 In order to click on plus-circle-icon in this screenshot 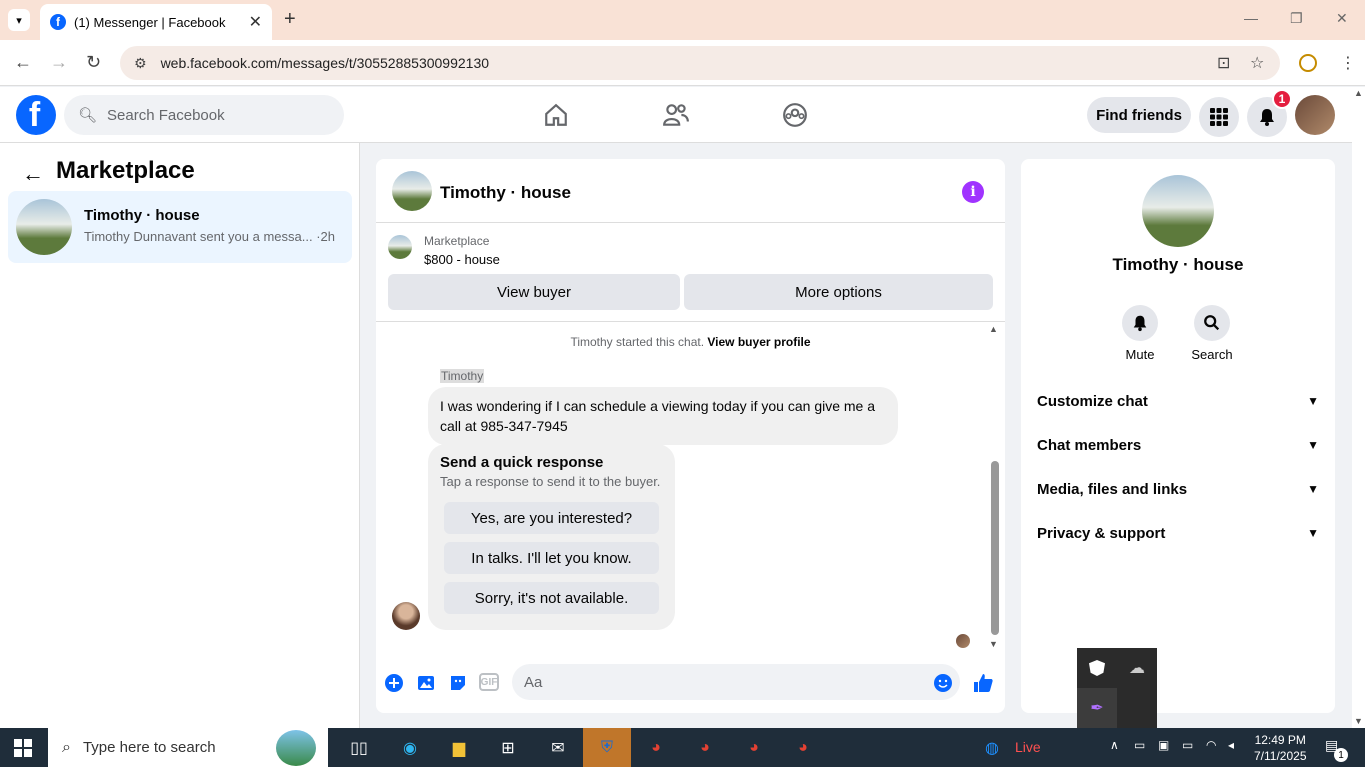, I will do `click(394, 683)`.